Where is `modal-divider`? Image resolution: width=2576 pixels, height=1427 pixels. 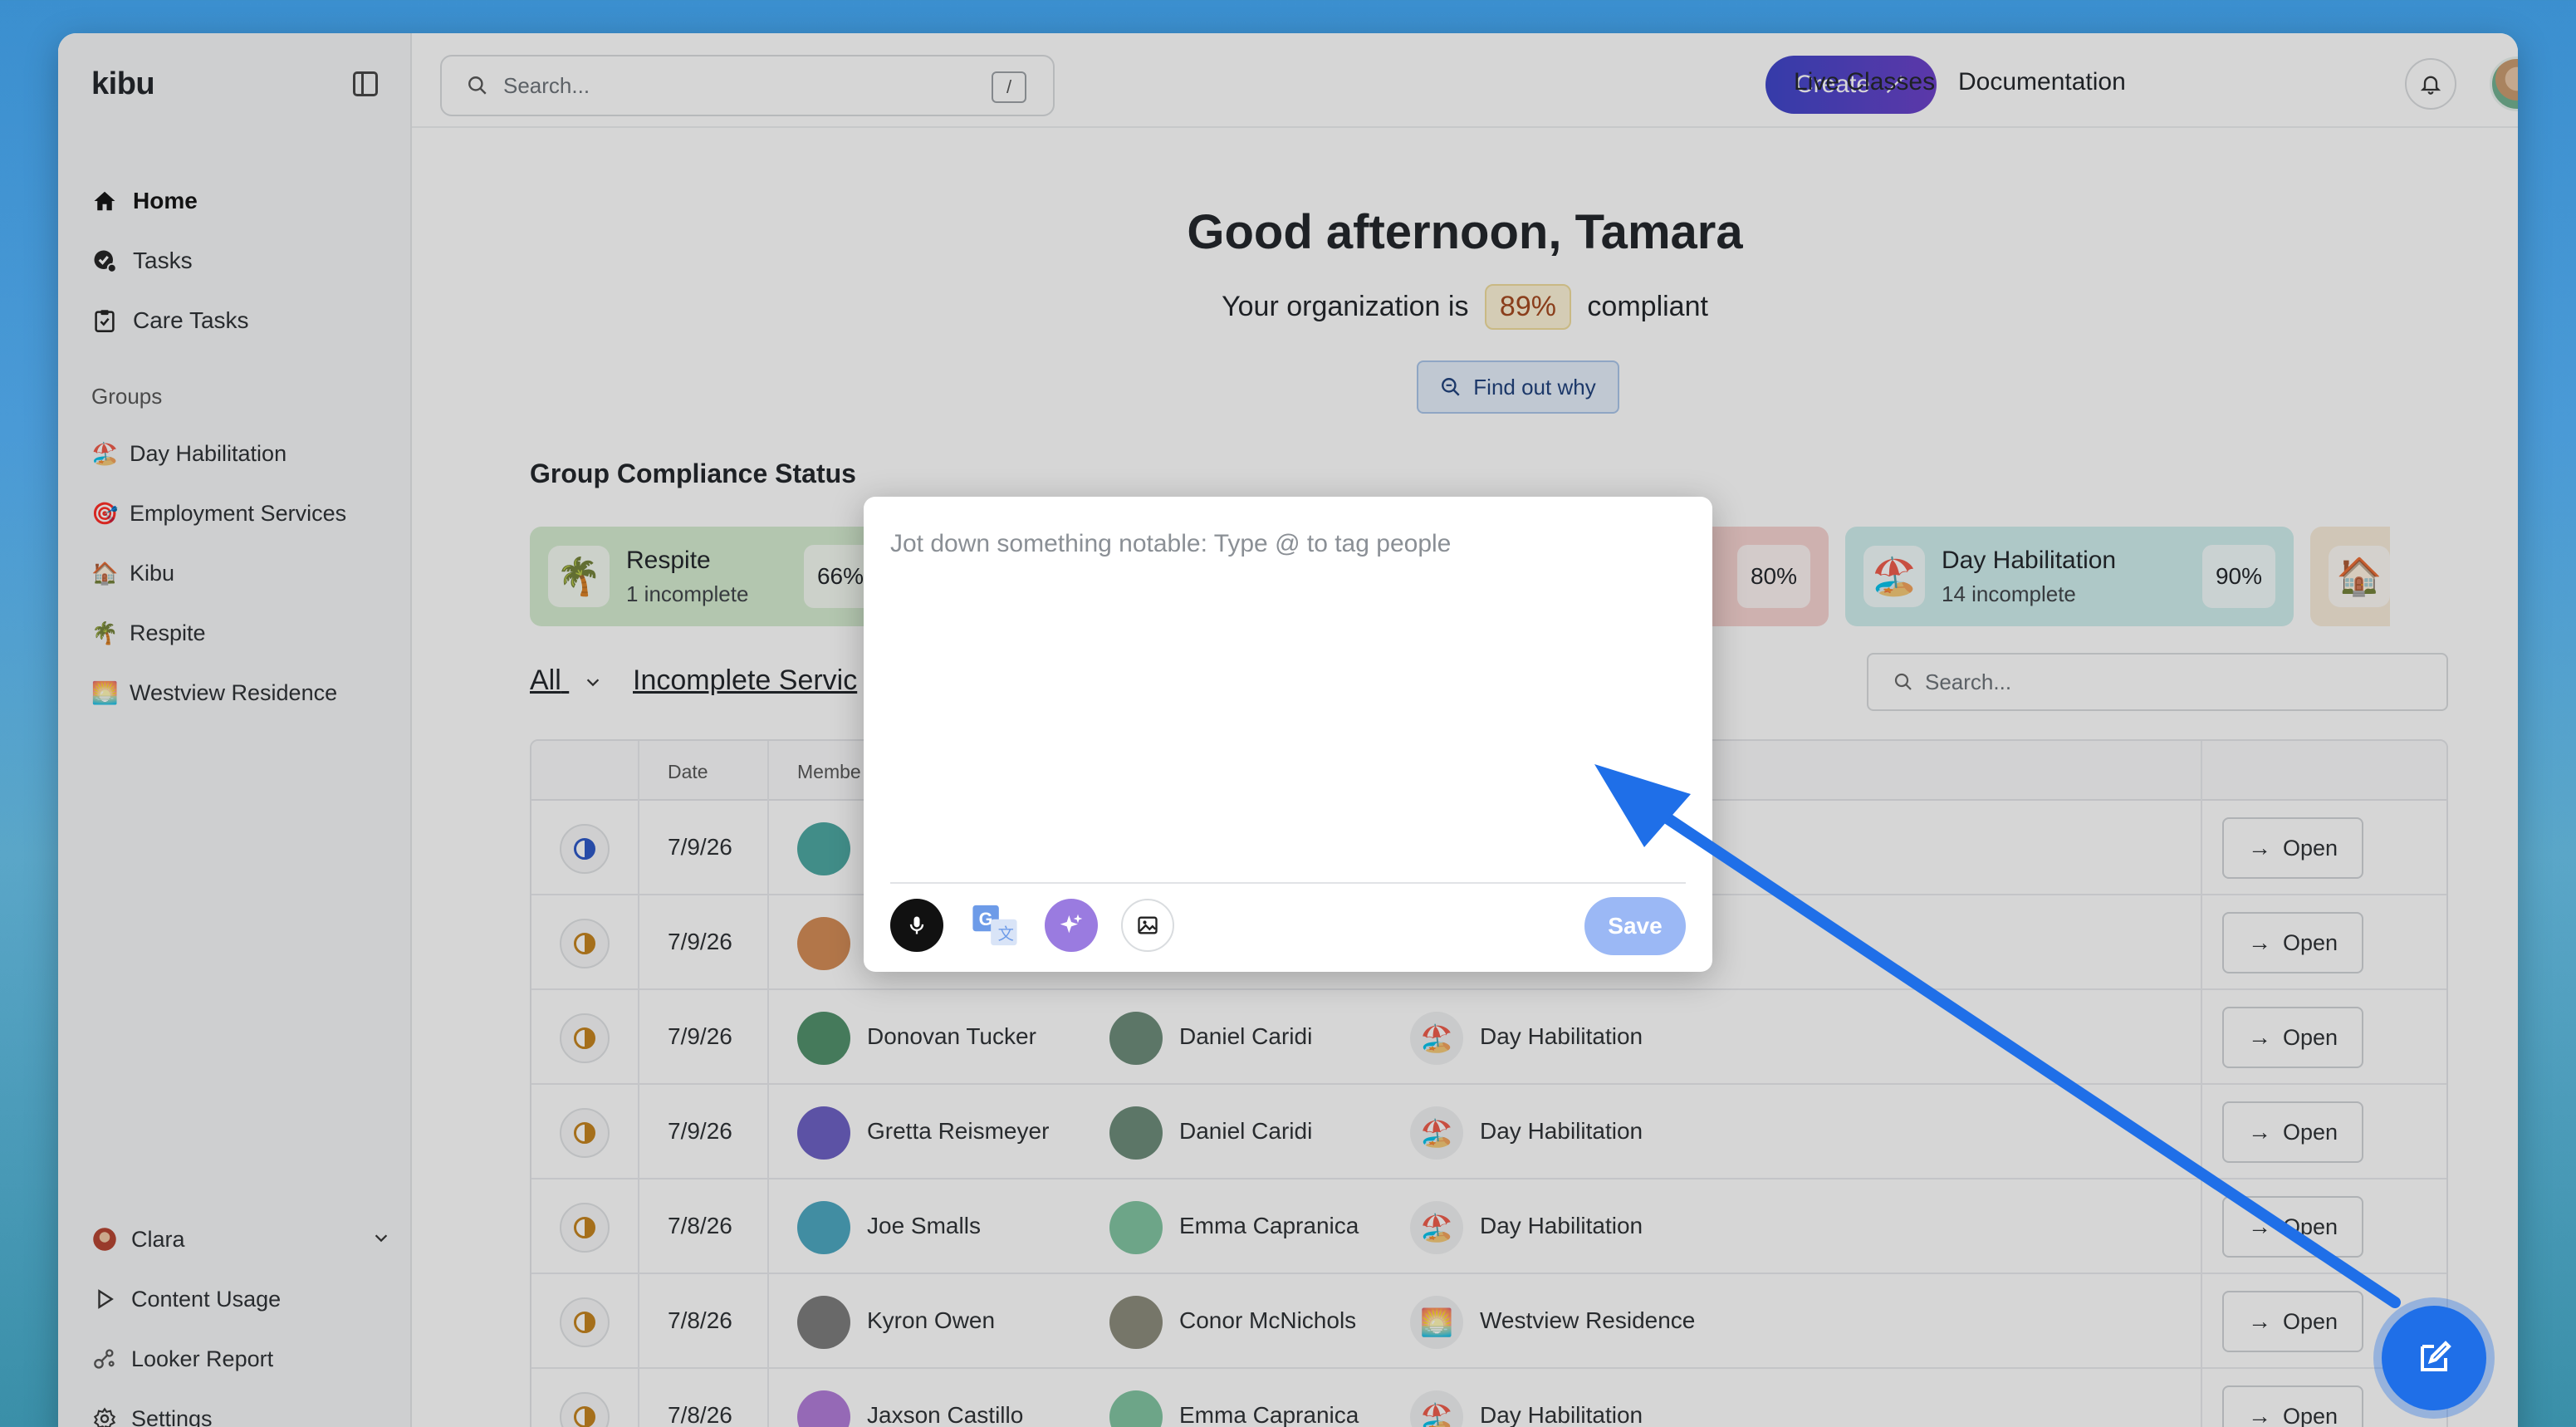
modal-divider is located at coordinates (1288, 883).